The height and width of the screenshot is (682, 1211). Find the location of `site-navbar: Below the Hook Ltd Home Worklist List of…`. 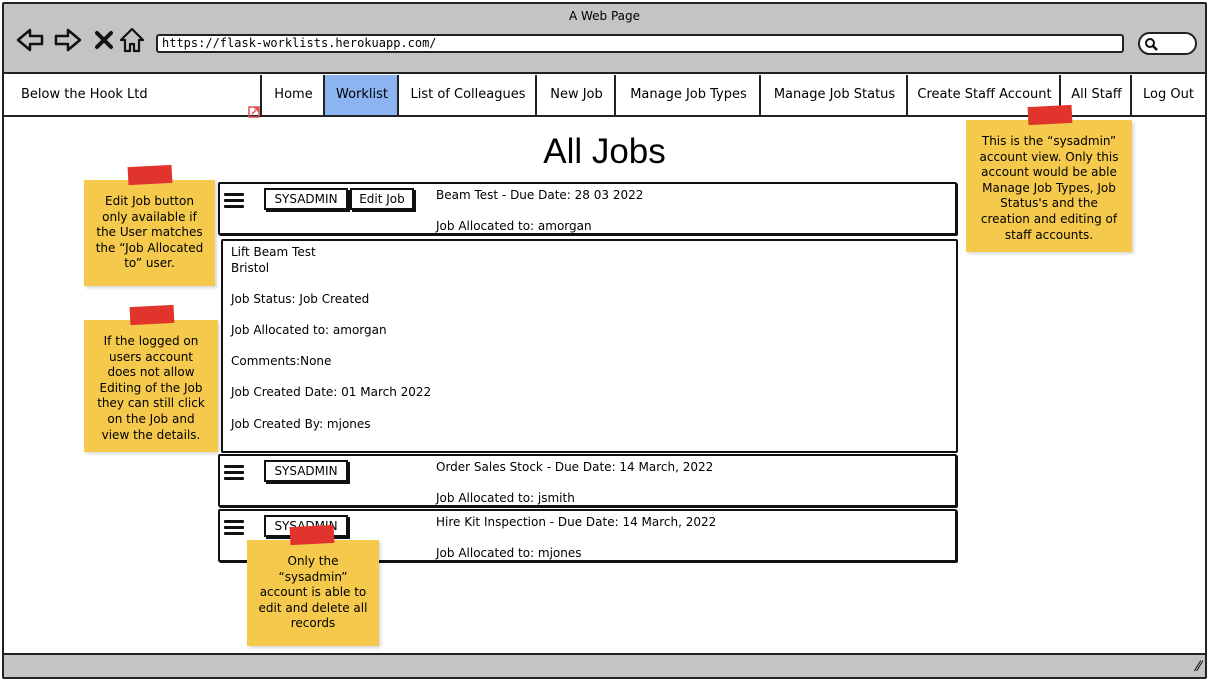

site-navbar: Below the Hook Ltd Home Worklist List of… is located at coordinates (604, 96).